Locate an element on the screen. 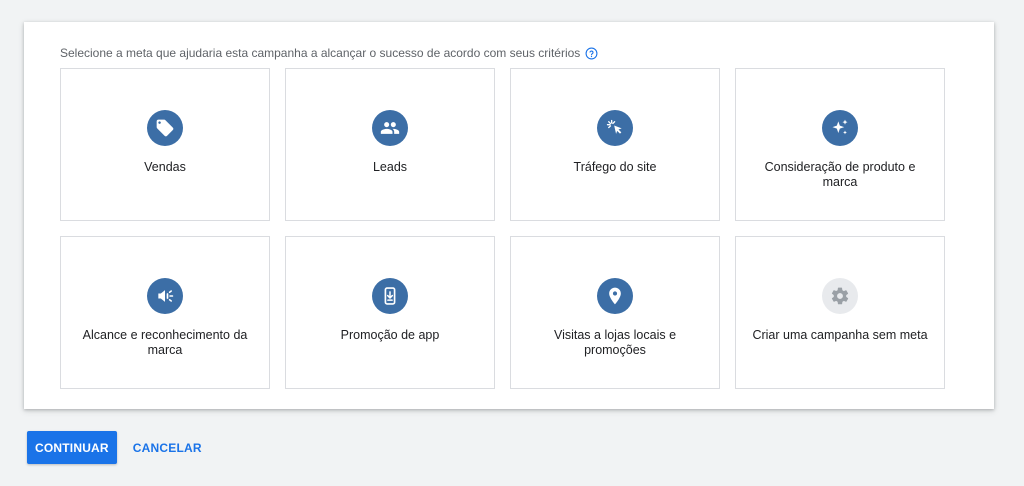 Image resolution: width=1024 pixels, height=486 pixels. goal-label: Consideração de produto e marca is located at coordinates (840, 174).